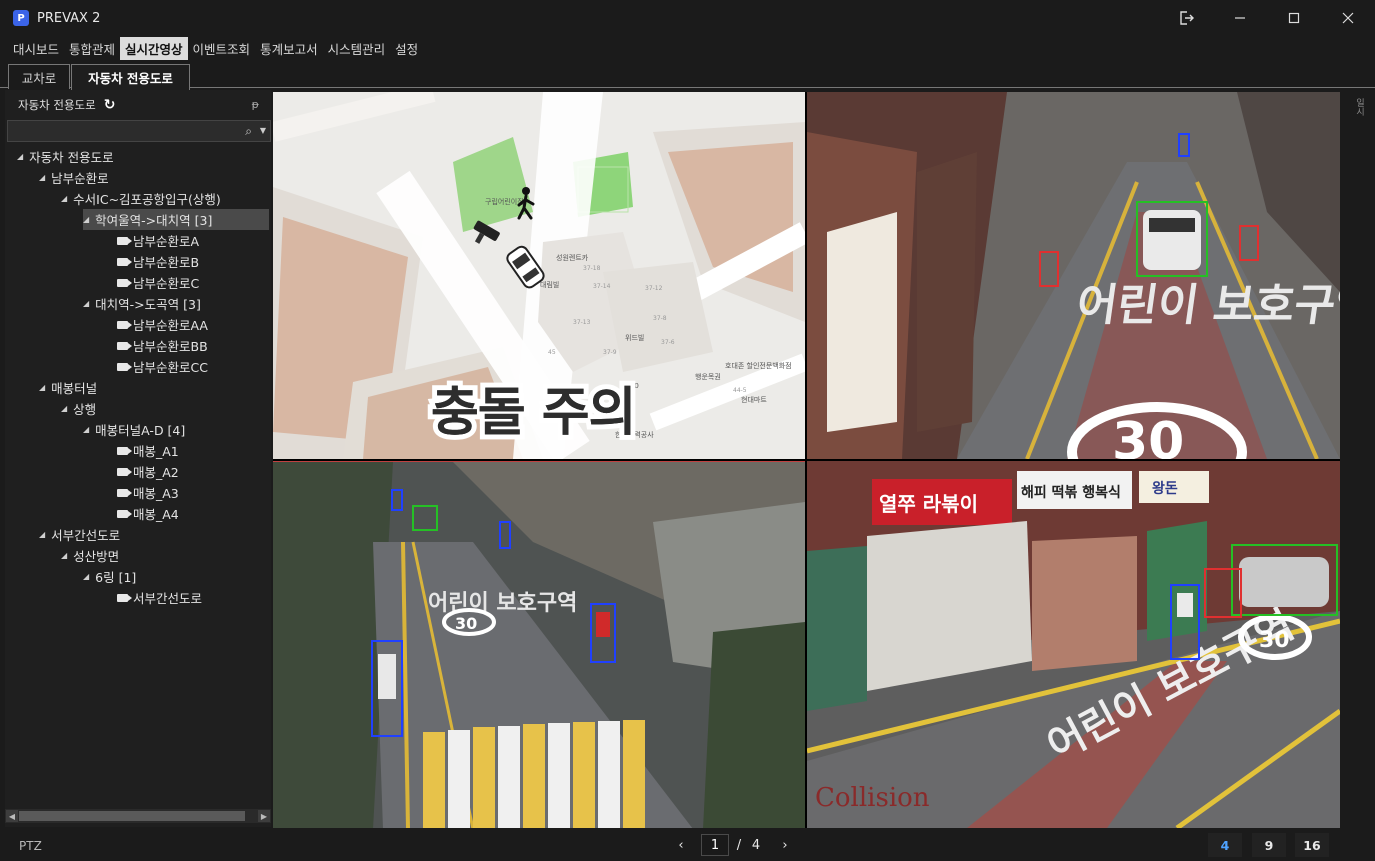  Describe the element at coordinates (162, 366) in the screenshot. I see `camera-node: 남부순환로CC` at that location.